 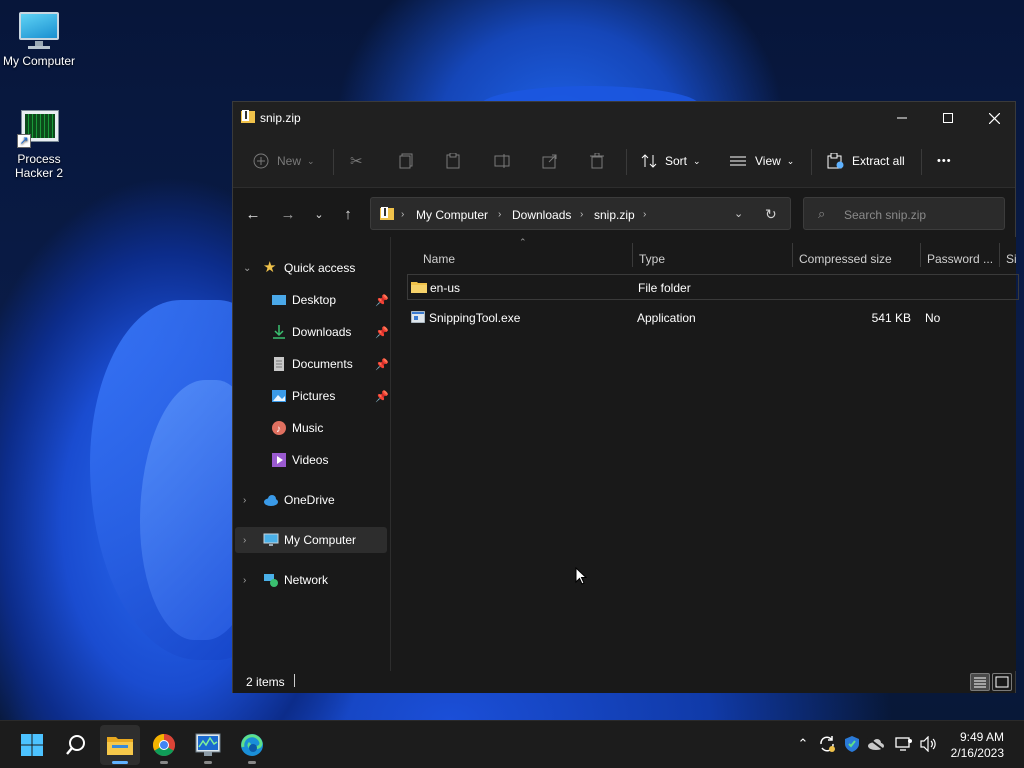 I want to click on minimize-button, so click(x=902, y=118).